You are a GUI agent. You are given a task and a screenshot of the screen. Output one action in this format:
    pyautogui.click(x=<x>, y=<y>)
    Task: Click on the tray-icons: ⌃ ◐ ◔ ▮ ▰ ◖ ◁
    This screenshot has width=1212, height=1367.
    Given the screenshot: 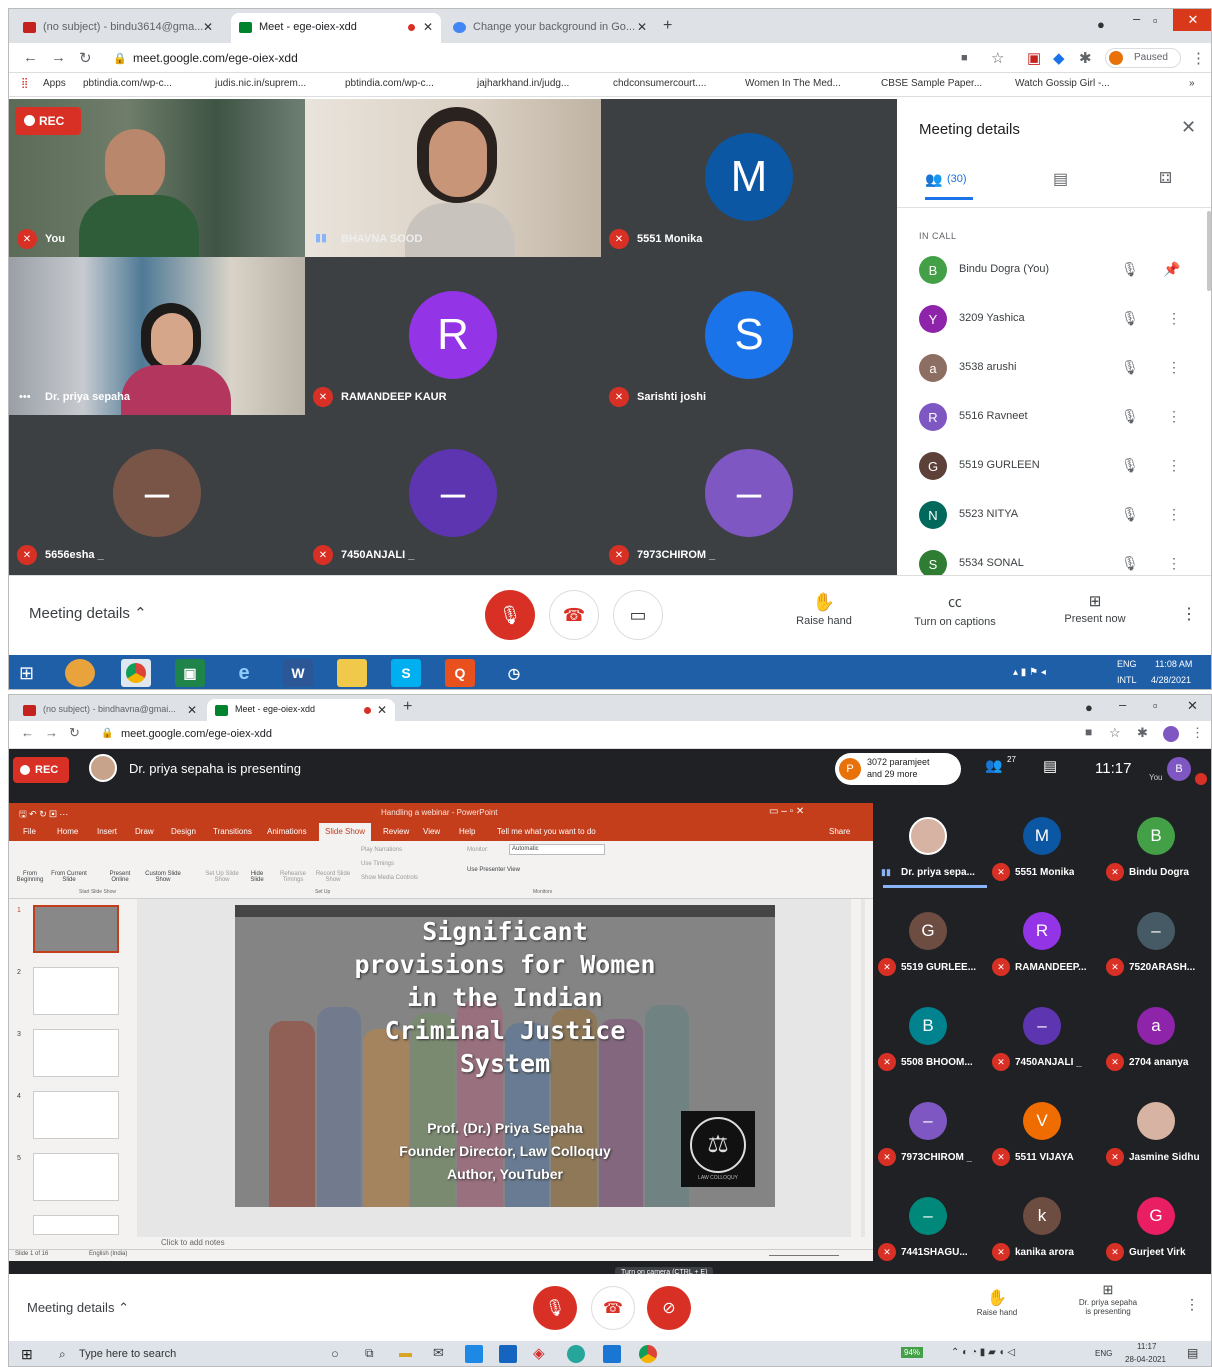 What is the action you would take?
    pyautogui.click(x=983, y=1352)
    